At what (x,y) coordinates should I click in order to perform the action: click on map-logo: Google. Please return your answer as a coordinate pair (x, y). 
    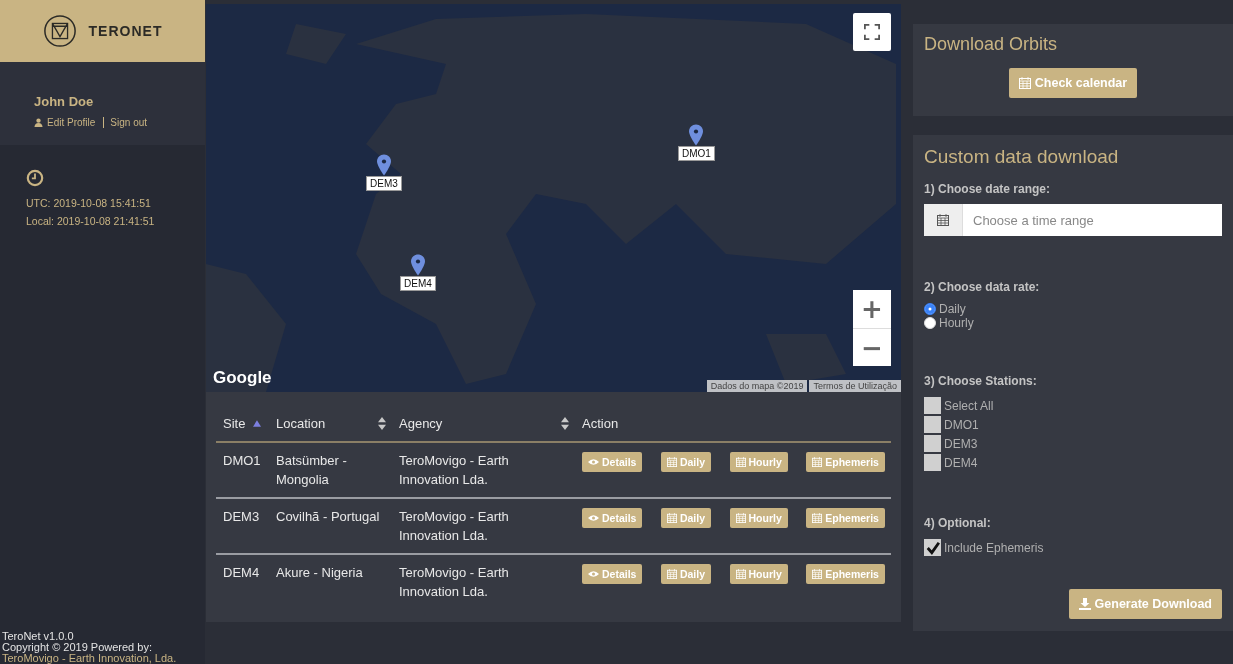
    Looking at the image, I should click on (242, 378).